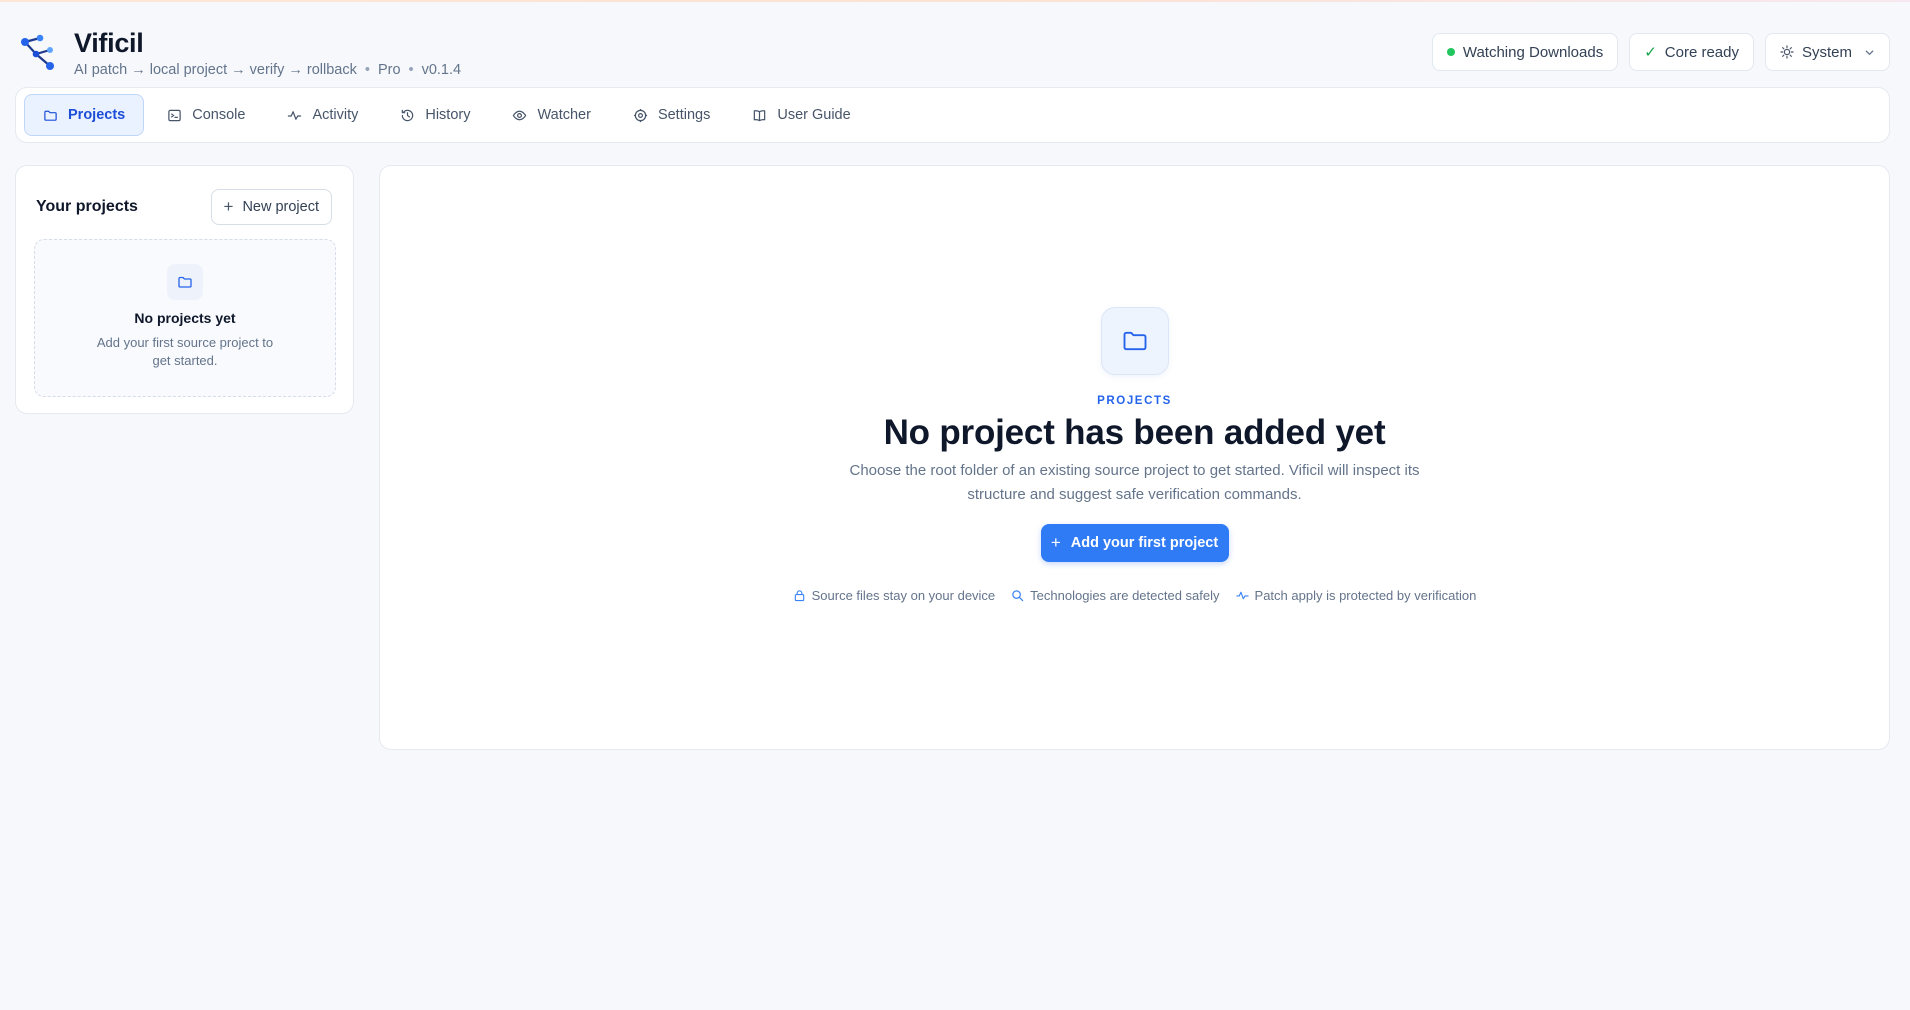 This screenshot has height=1010, width=1910. I want to click on watcher-status-pill: Watching Downloads, so click(1525, 52).